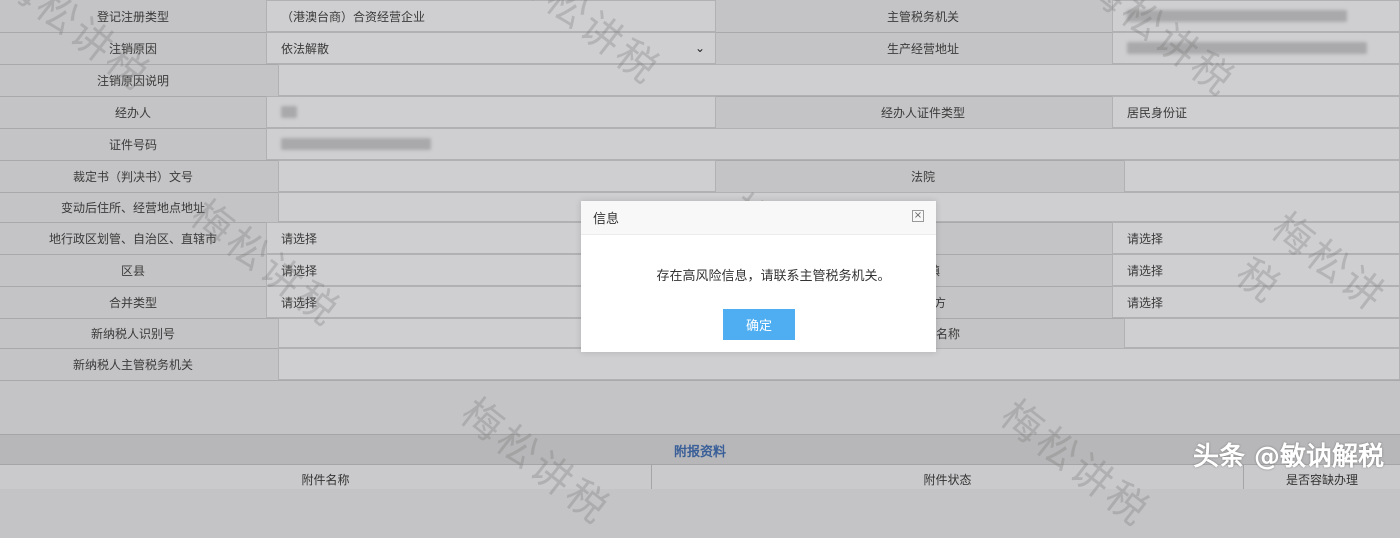  Describe the element at coordinates (773, 276) in the screenshot. I see `dialog-message: 存在高风险信息，请联系主管税务机关。` at that location.